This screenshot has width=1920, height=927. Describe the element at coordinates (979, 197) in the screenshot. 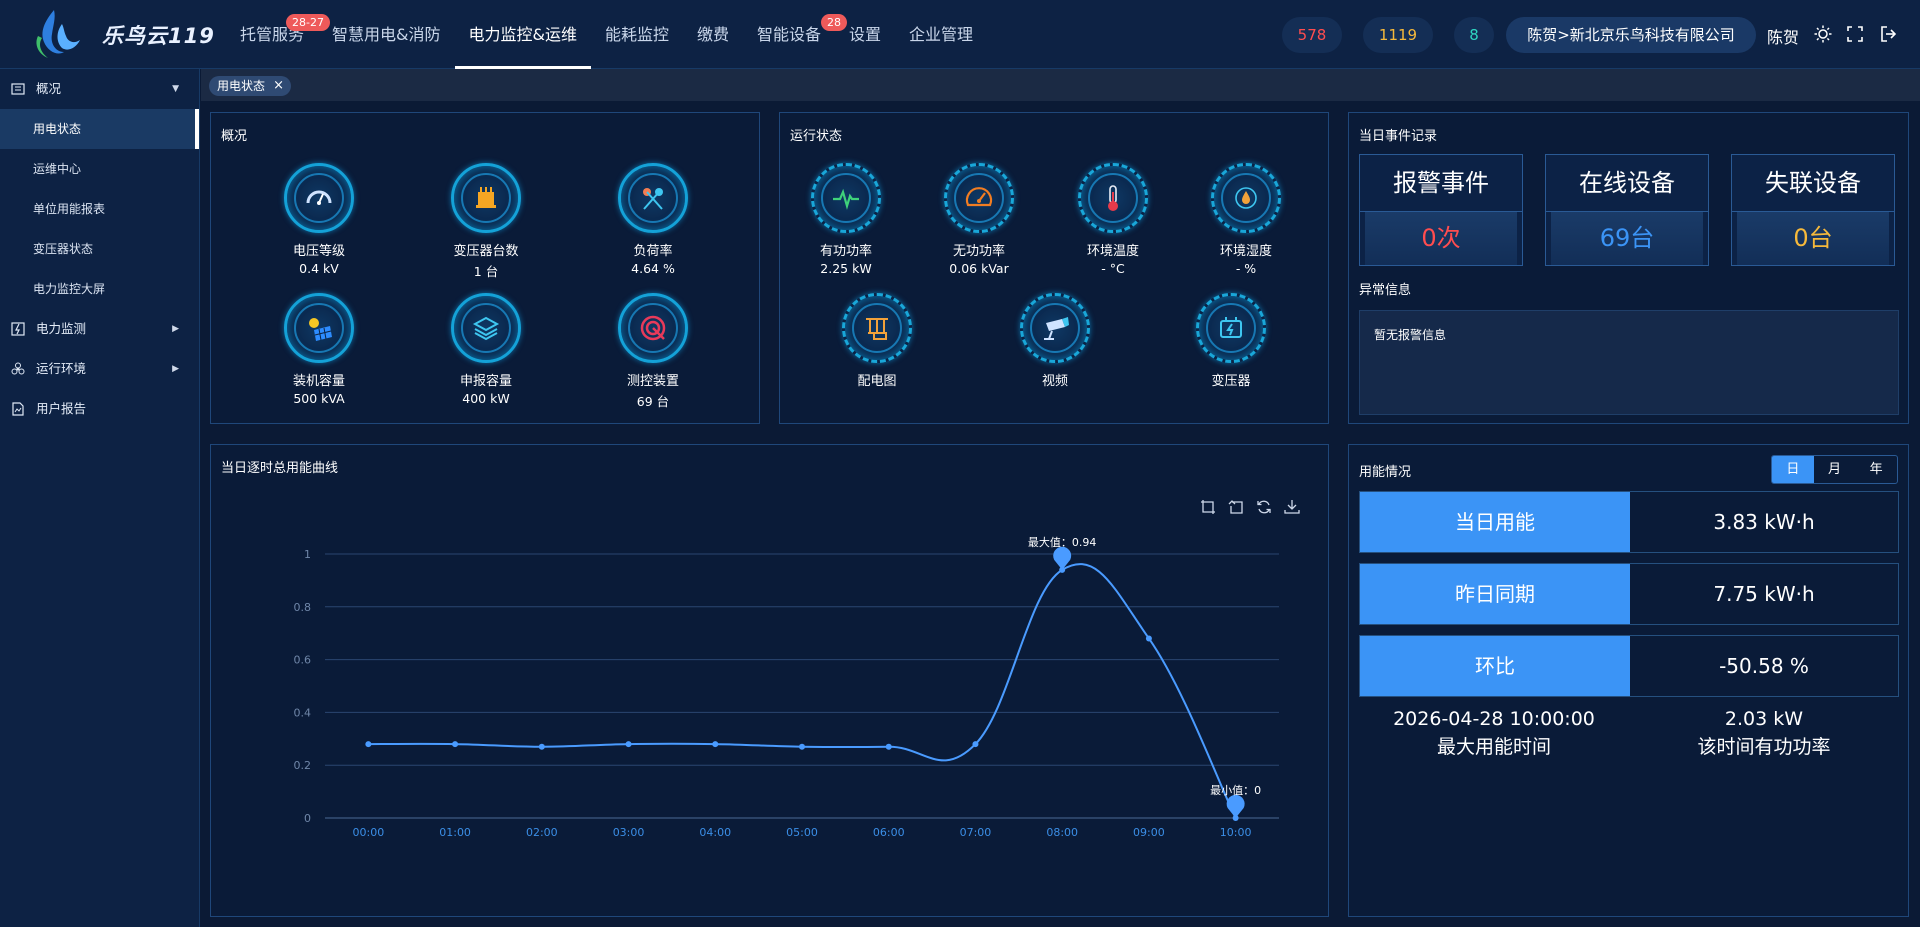

I see `speedometer-icon` at that location.